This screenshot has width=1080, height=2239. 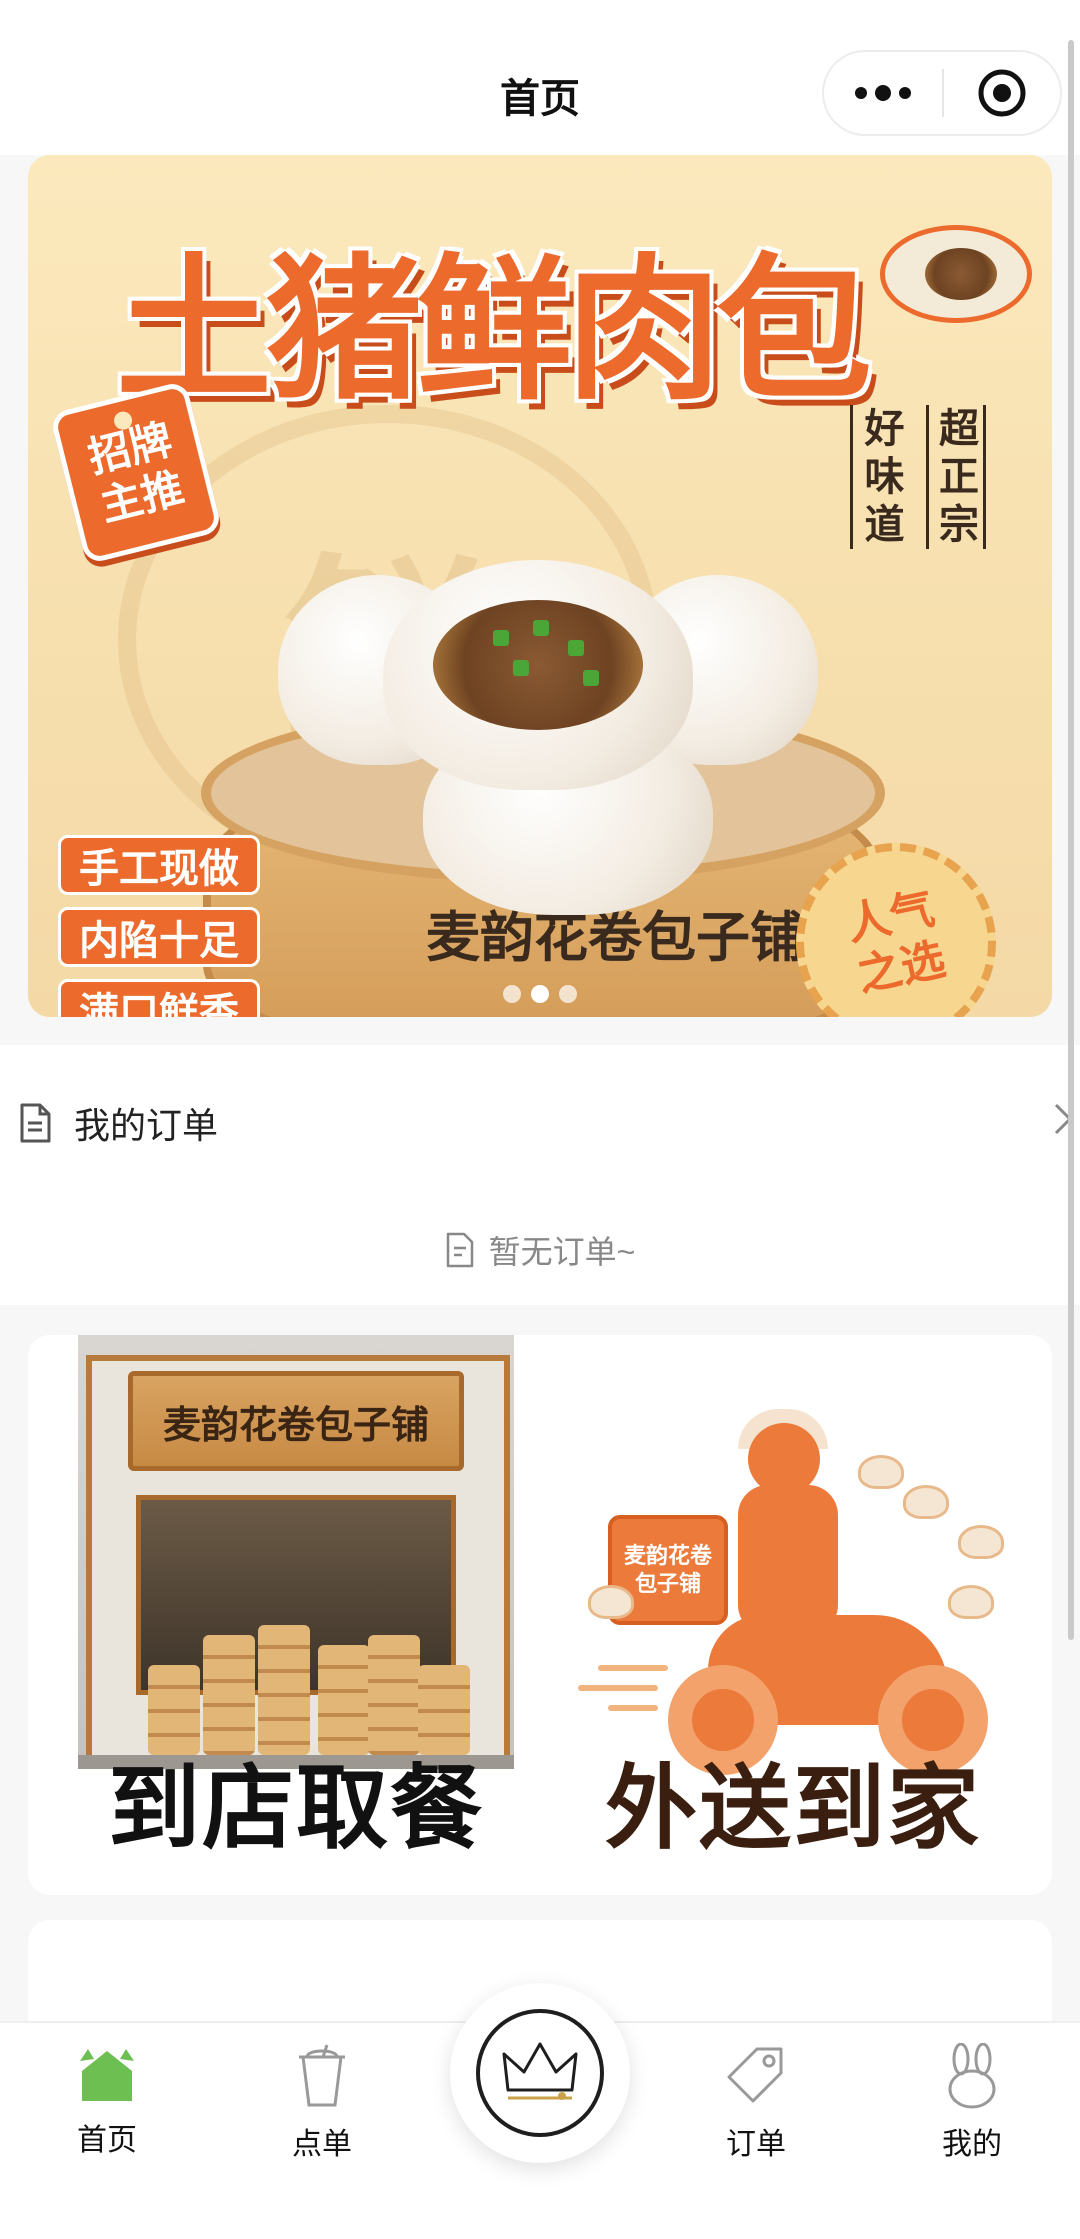 I want to click on empty-orders: 暂无订单~, so click(x=540, y=1250).